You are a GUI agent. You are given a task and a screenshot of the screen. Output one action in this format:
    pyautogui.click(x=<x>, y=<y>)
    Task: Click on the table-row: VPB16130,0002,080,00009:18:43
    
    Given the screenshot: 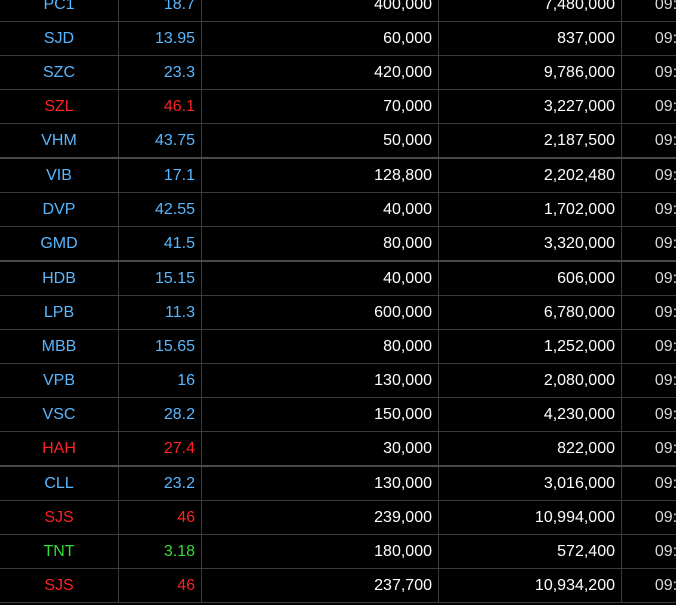 What is the action you would take?
    pyautogui.click(x=338, y=380)
    